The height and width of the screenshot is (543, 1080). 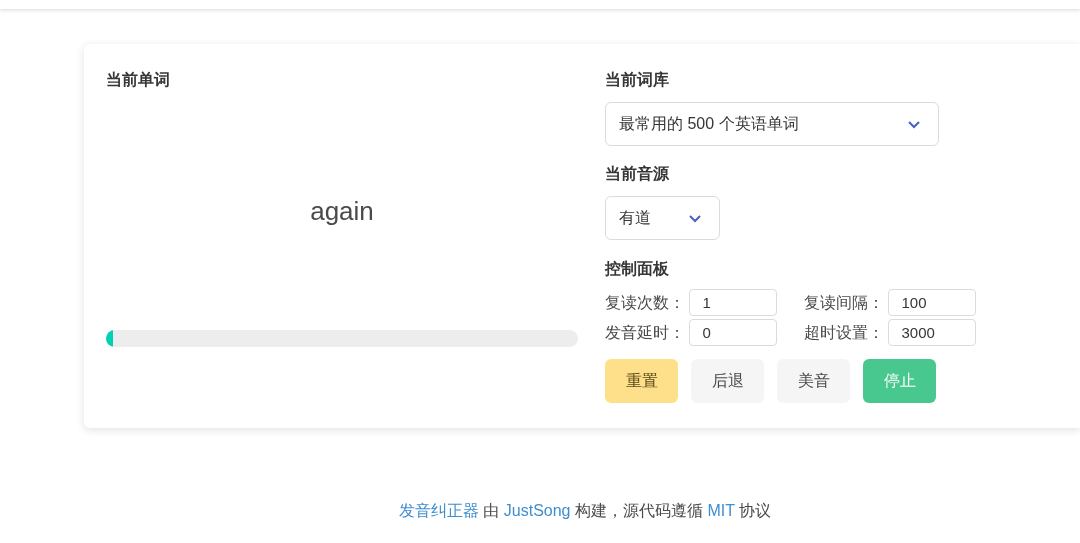 I want to click on section-heading: 当前词库, so click(x=637, y=80).